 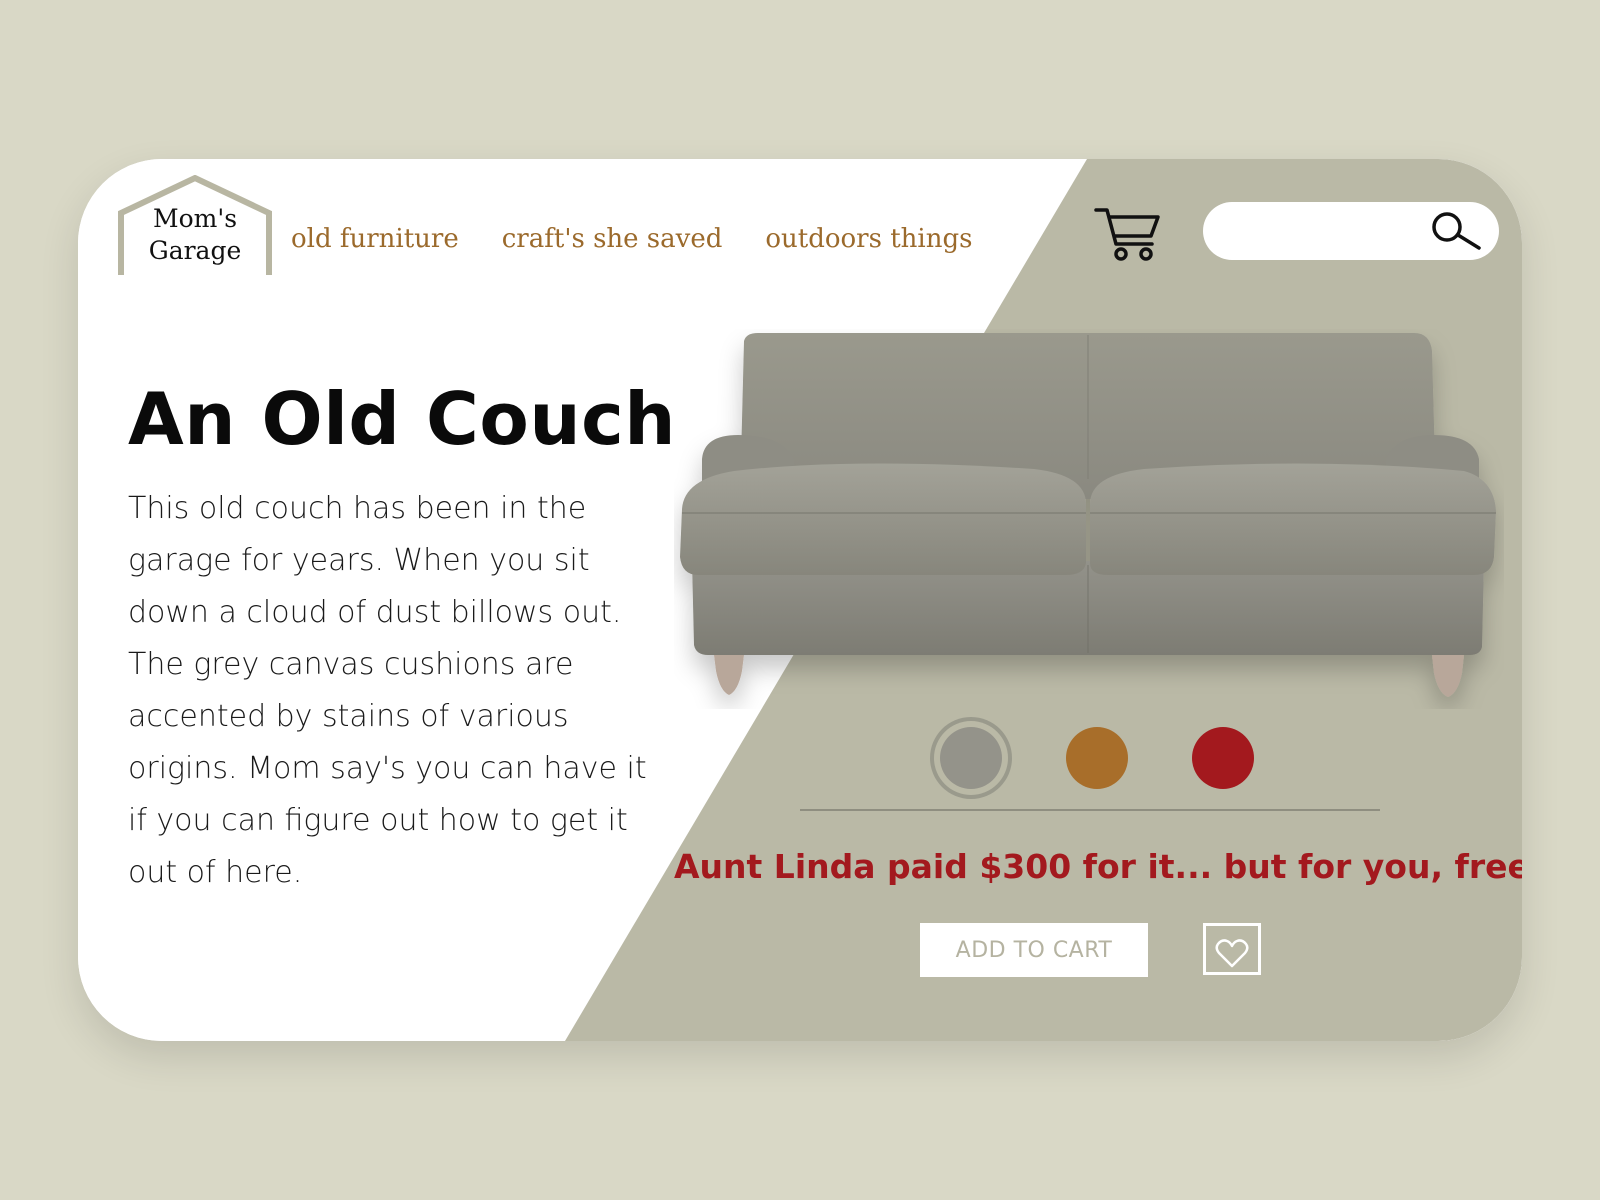 What do you see at coordinates (1223, 758) in the screenshot?
I see `color-swatch-red` at bounding box center [1223, 758].